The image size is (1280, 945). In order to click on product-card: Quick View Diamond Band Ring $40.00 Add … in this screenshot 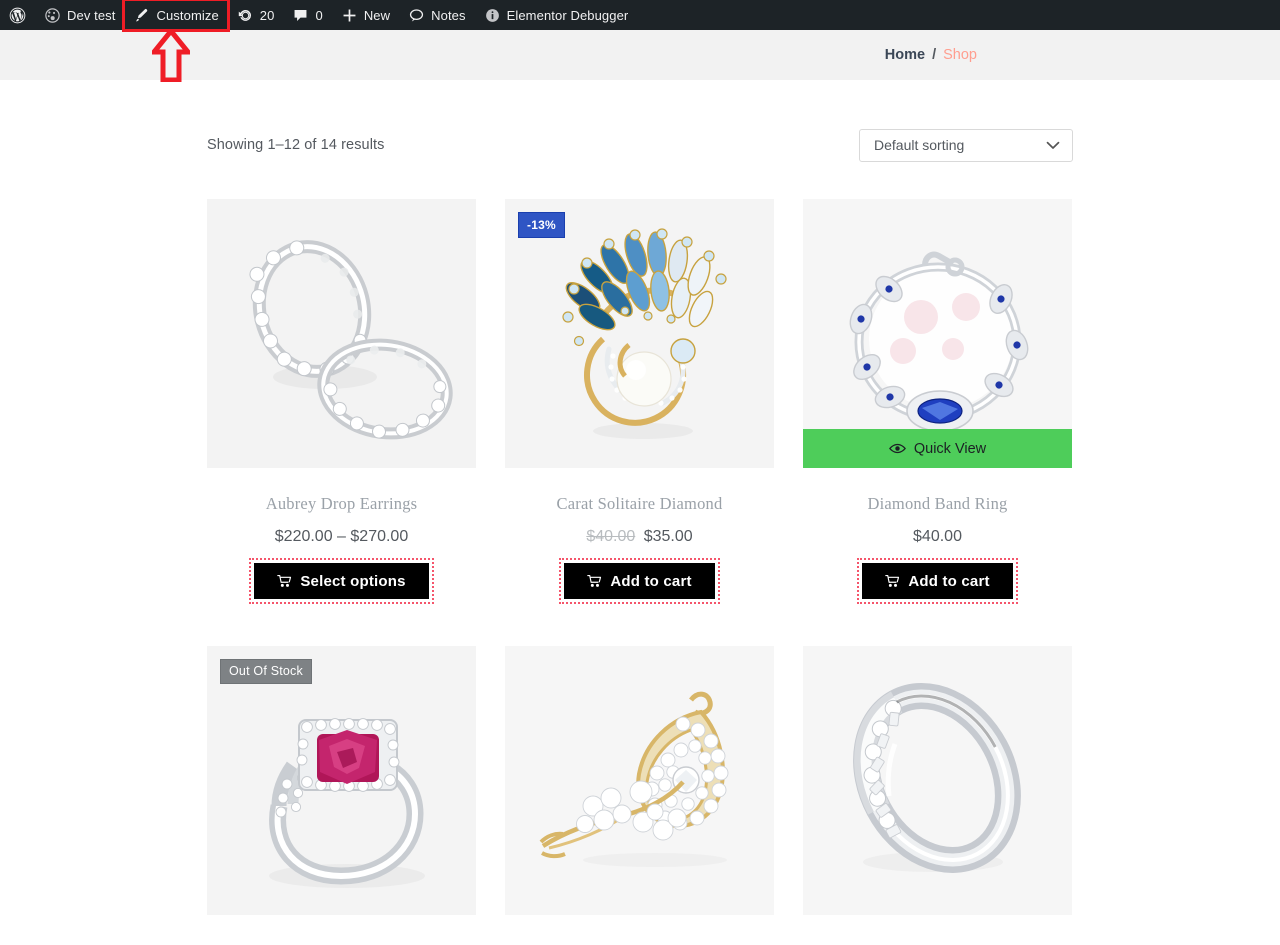, I will do `click(937, 401)`.